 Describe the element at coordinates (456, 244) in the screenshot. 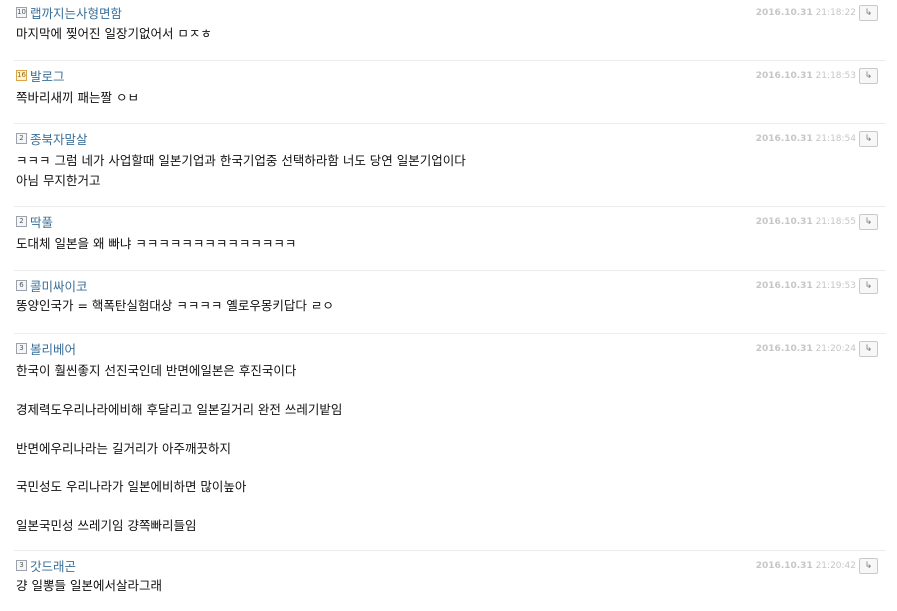

I see `comment-body: 도대체 일본을 왜 빠냐 ㅋㅋㅋㅋㅋㅋㅋㅋㅋㅋㅋㅋㅋㅋ` at that location.